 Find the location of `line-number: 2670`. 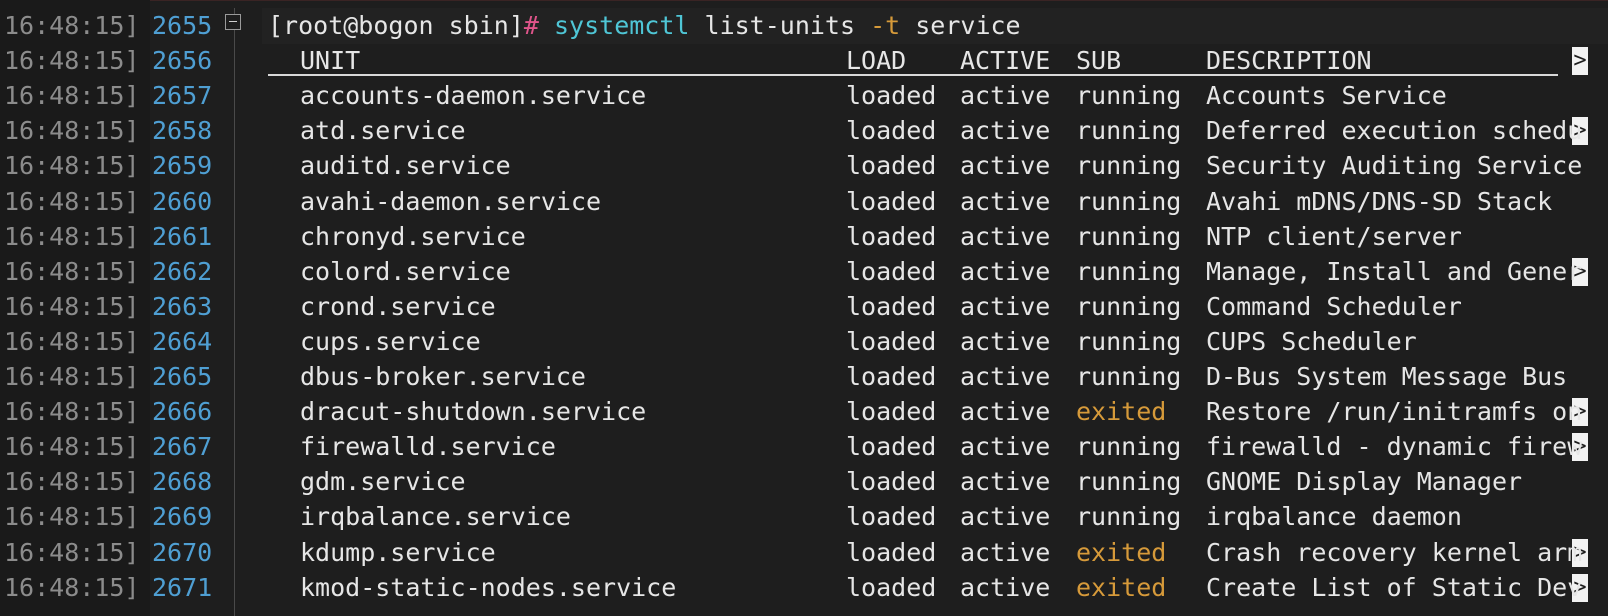

line-number: 2670 is located at coordinates (182, 552).